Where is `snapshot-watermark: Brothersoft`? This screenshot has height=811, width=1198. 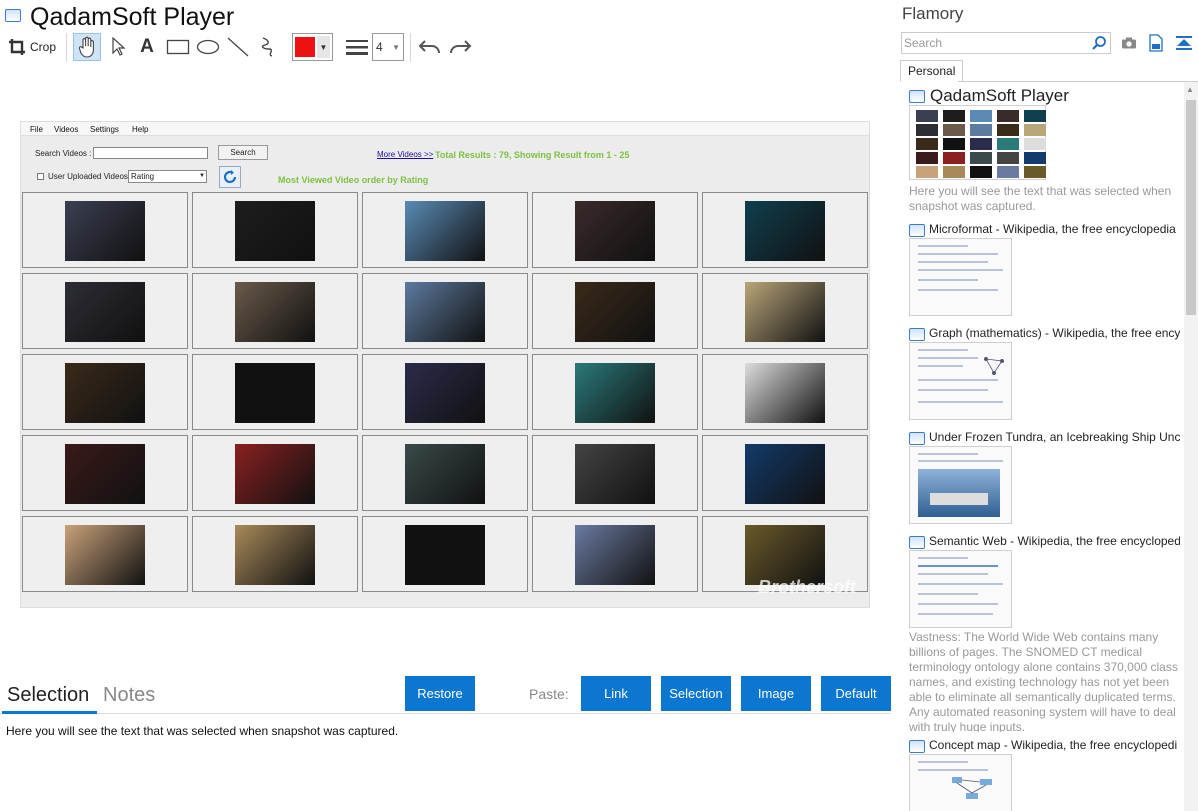
snapshot-watermark: Brothersoft is located at coordinates (807, 587).